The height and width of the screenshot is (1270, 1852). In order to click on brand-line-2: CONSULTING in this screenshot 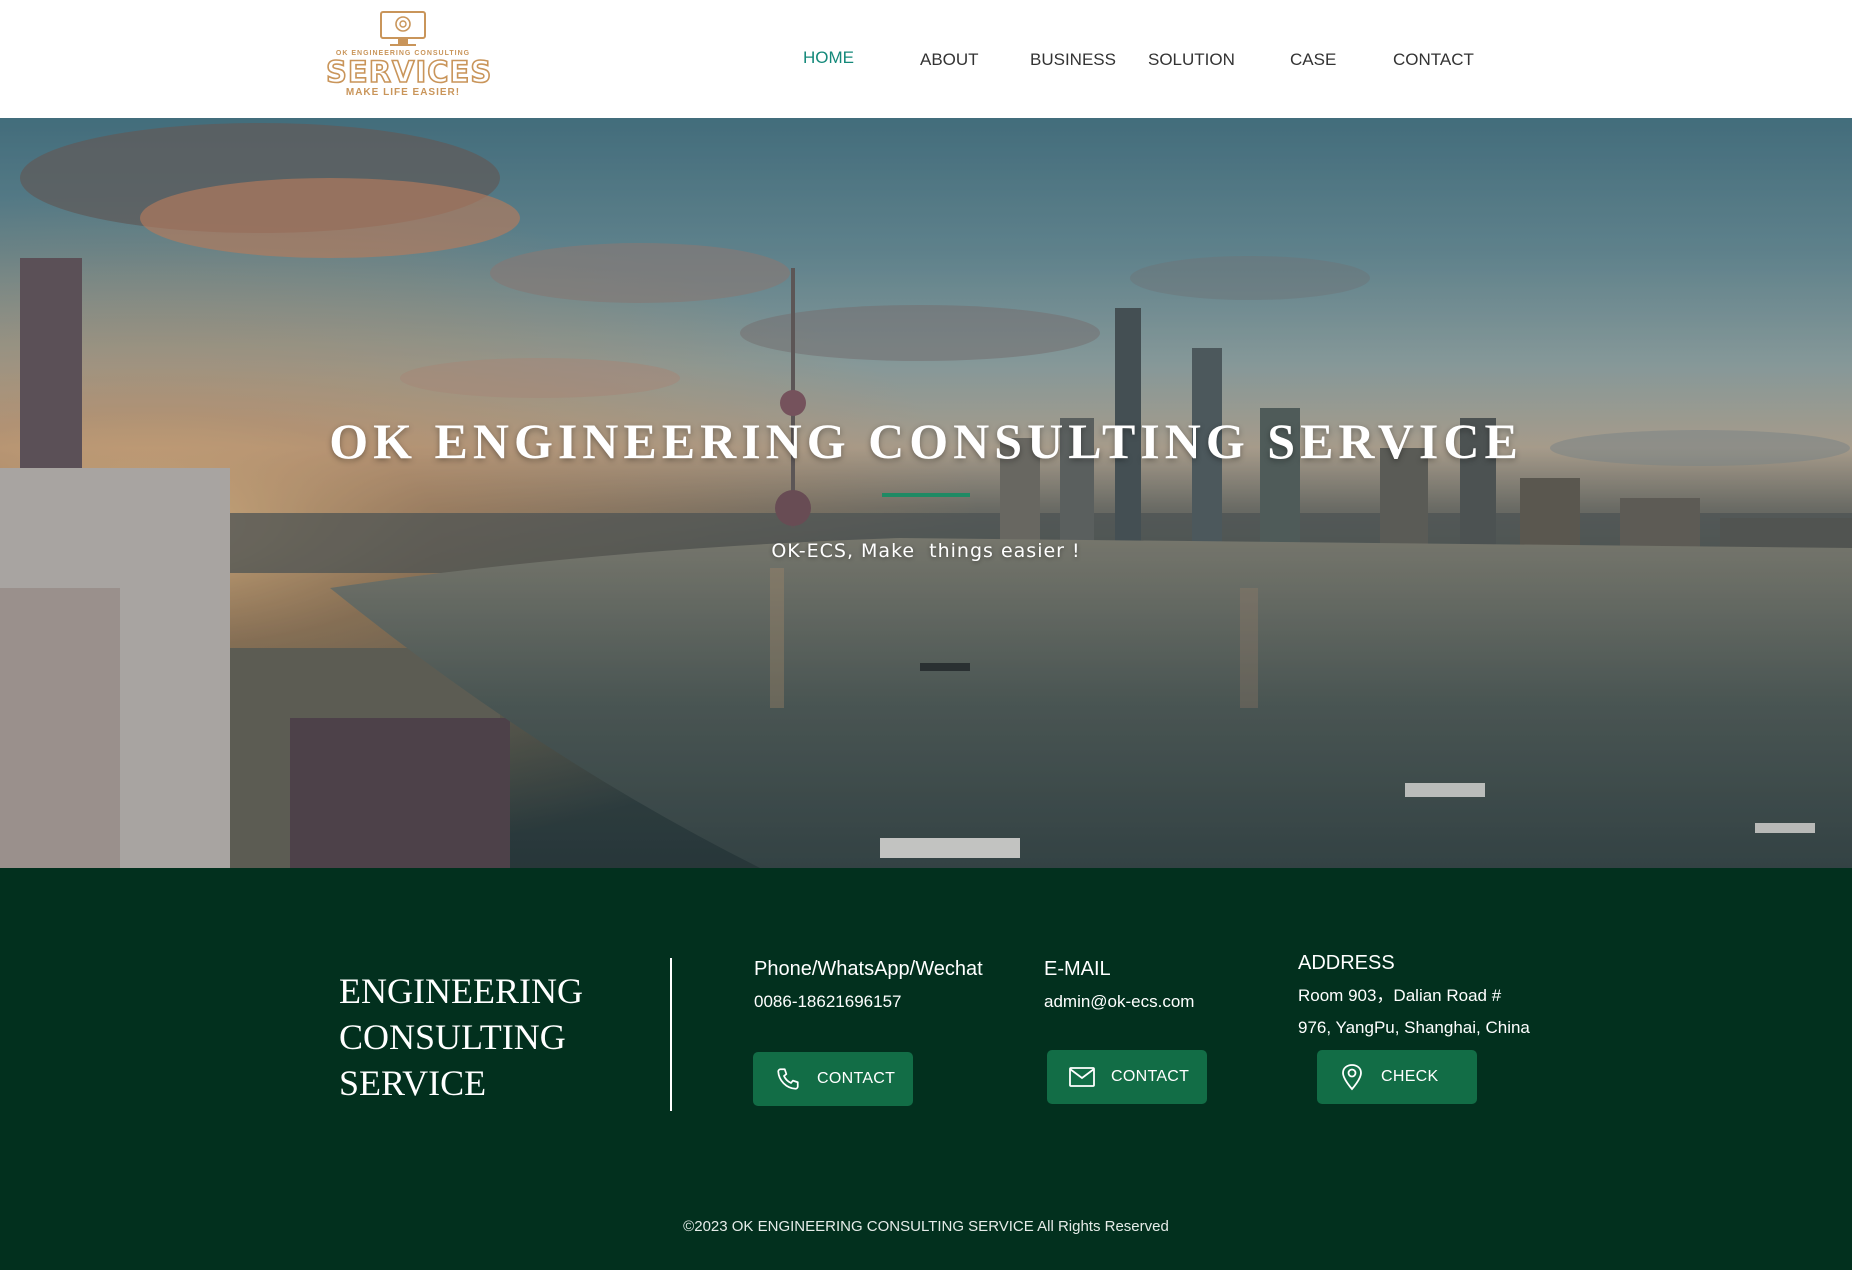, I will do `click(452, 1037)`.